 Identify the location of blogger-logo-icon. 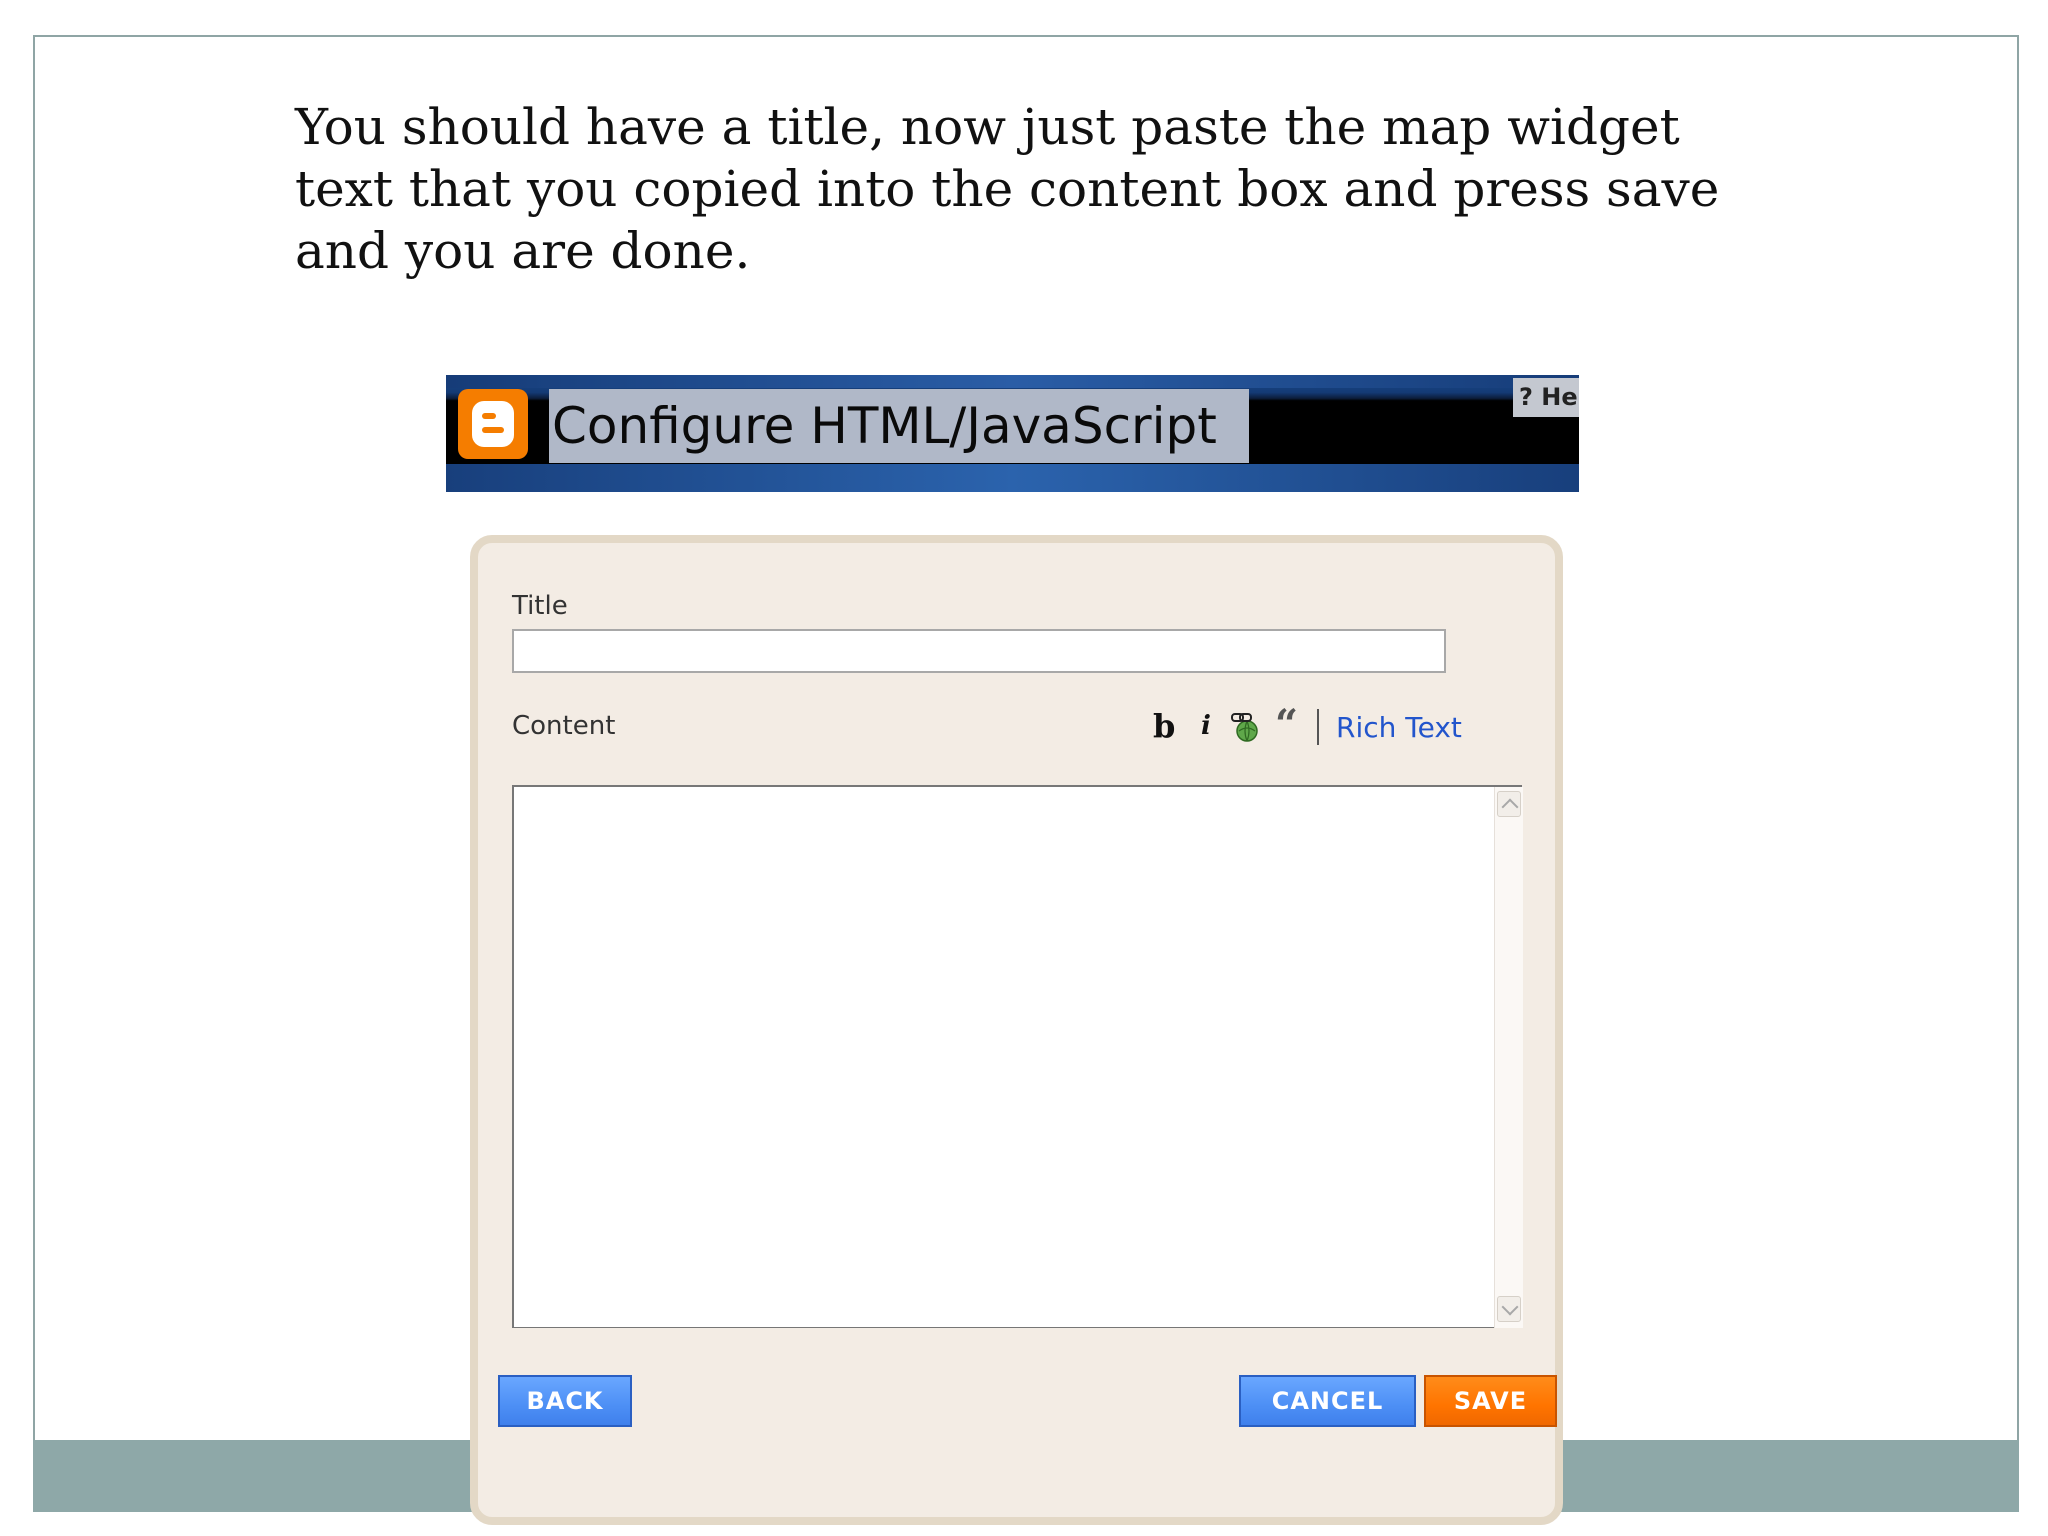
(493, 424).